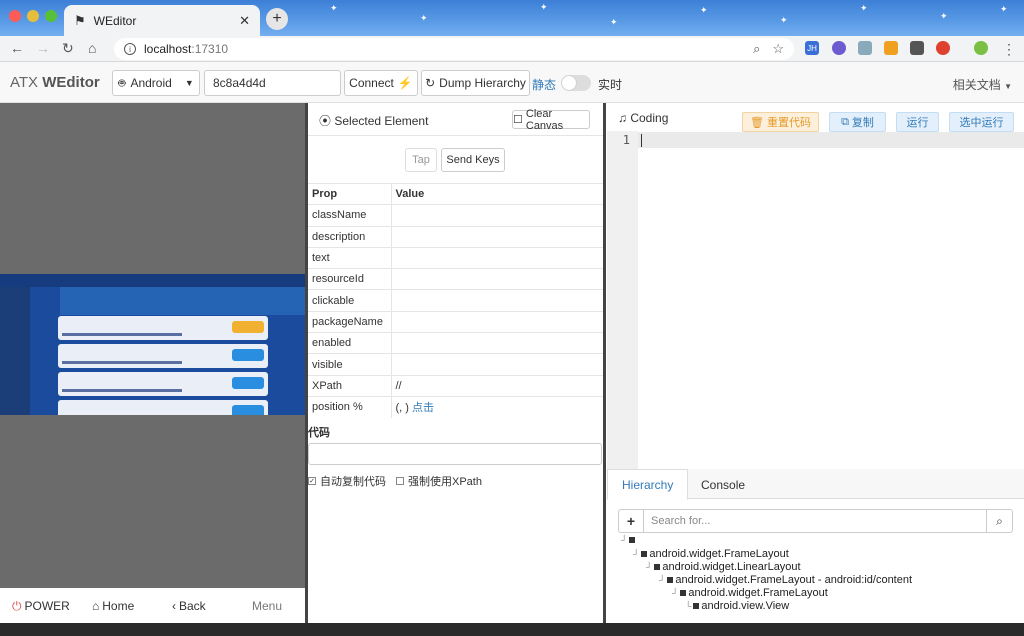  I want to click on run-selected-button: 选中运行, so click(981, 122).